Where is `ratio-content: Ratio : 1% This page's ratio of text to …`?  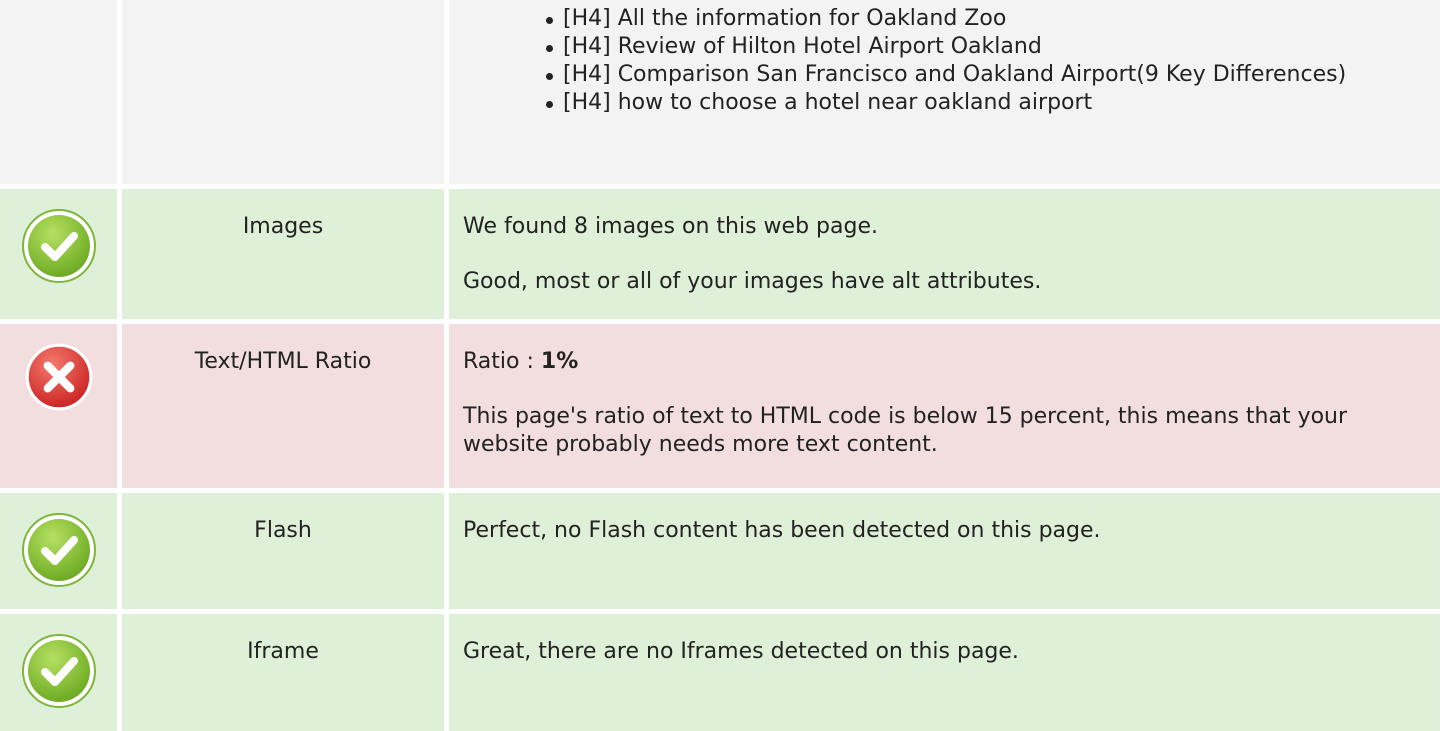 ratio-content: Ratio : 1% This page's ratio of text to … is located at coordinates (931, 403).